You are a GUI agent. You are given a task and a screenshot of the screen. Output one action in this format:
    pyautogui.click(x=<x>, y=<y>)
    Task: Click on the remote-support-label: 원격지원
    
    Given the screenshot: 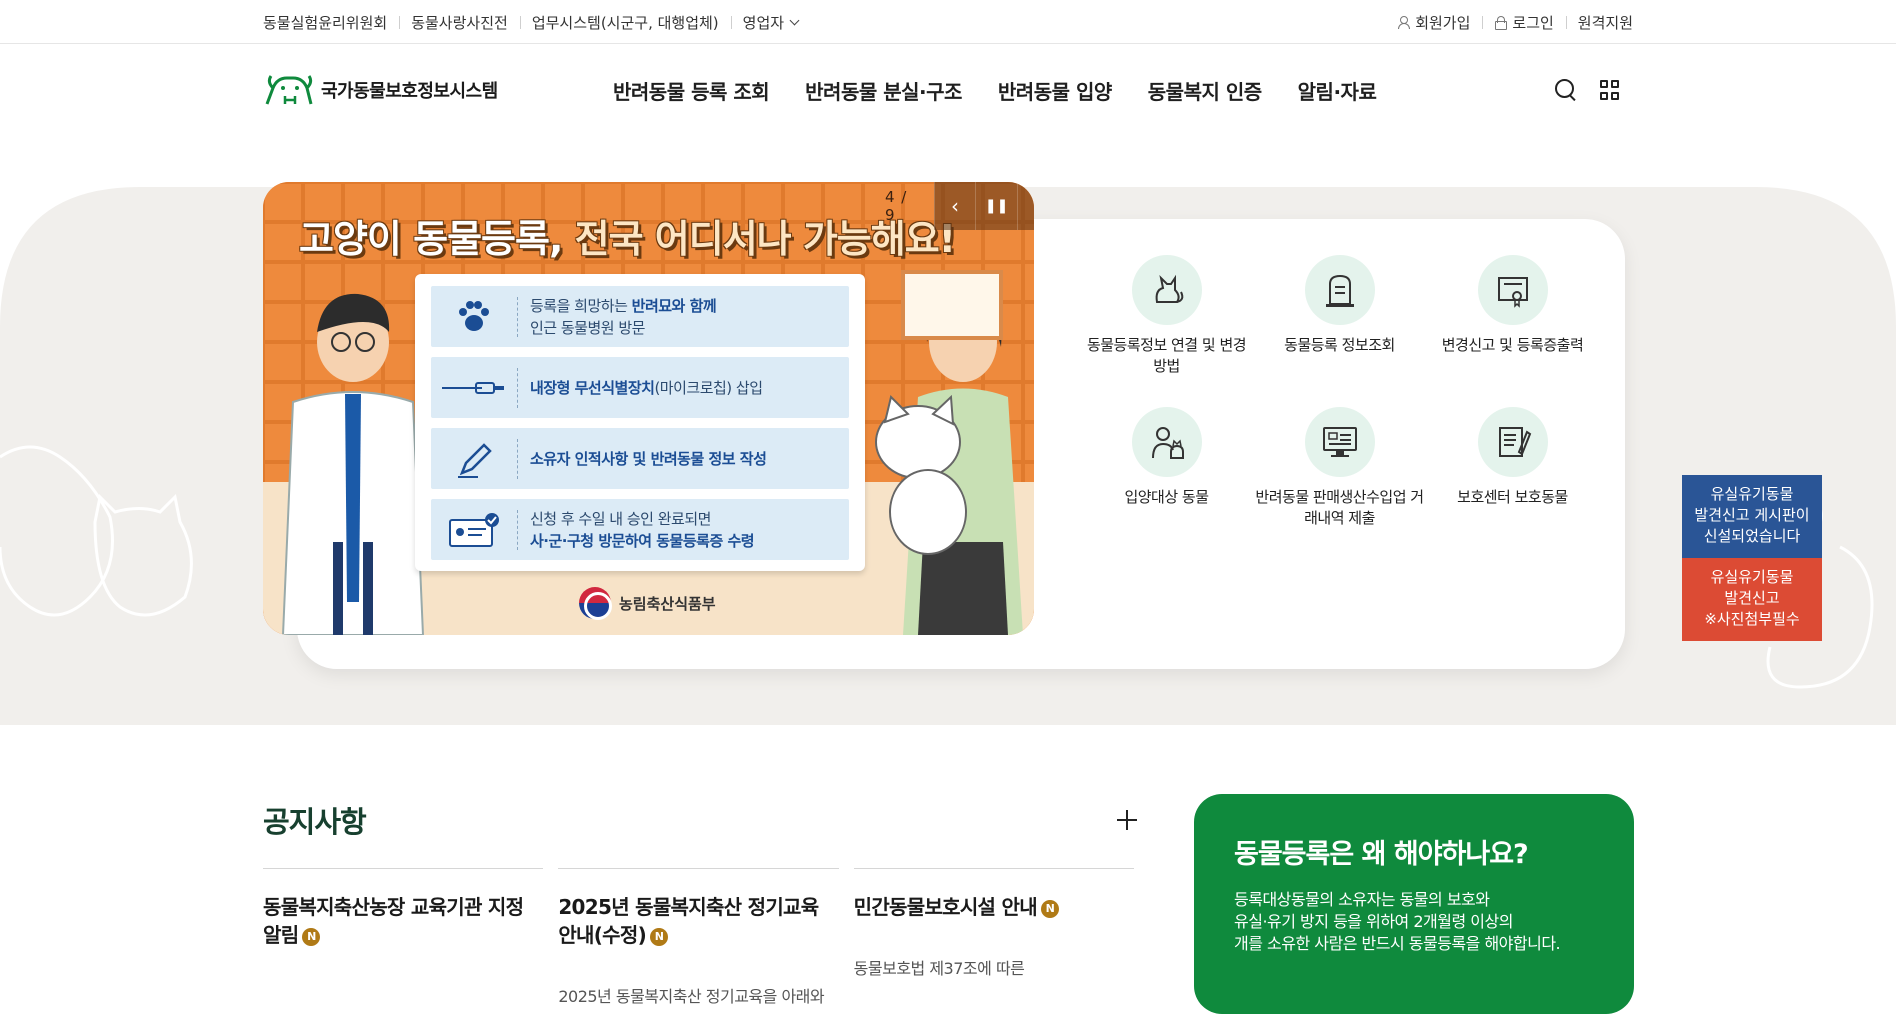 What is the action you would take?
    pyautogui.click(x=1605, y=22)
    